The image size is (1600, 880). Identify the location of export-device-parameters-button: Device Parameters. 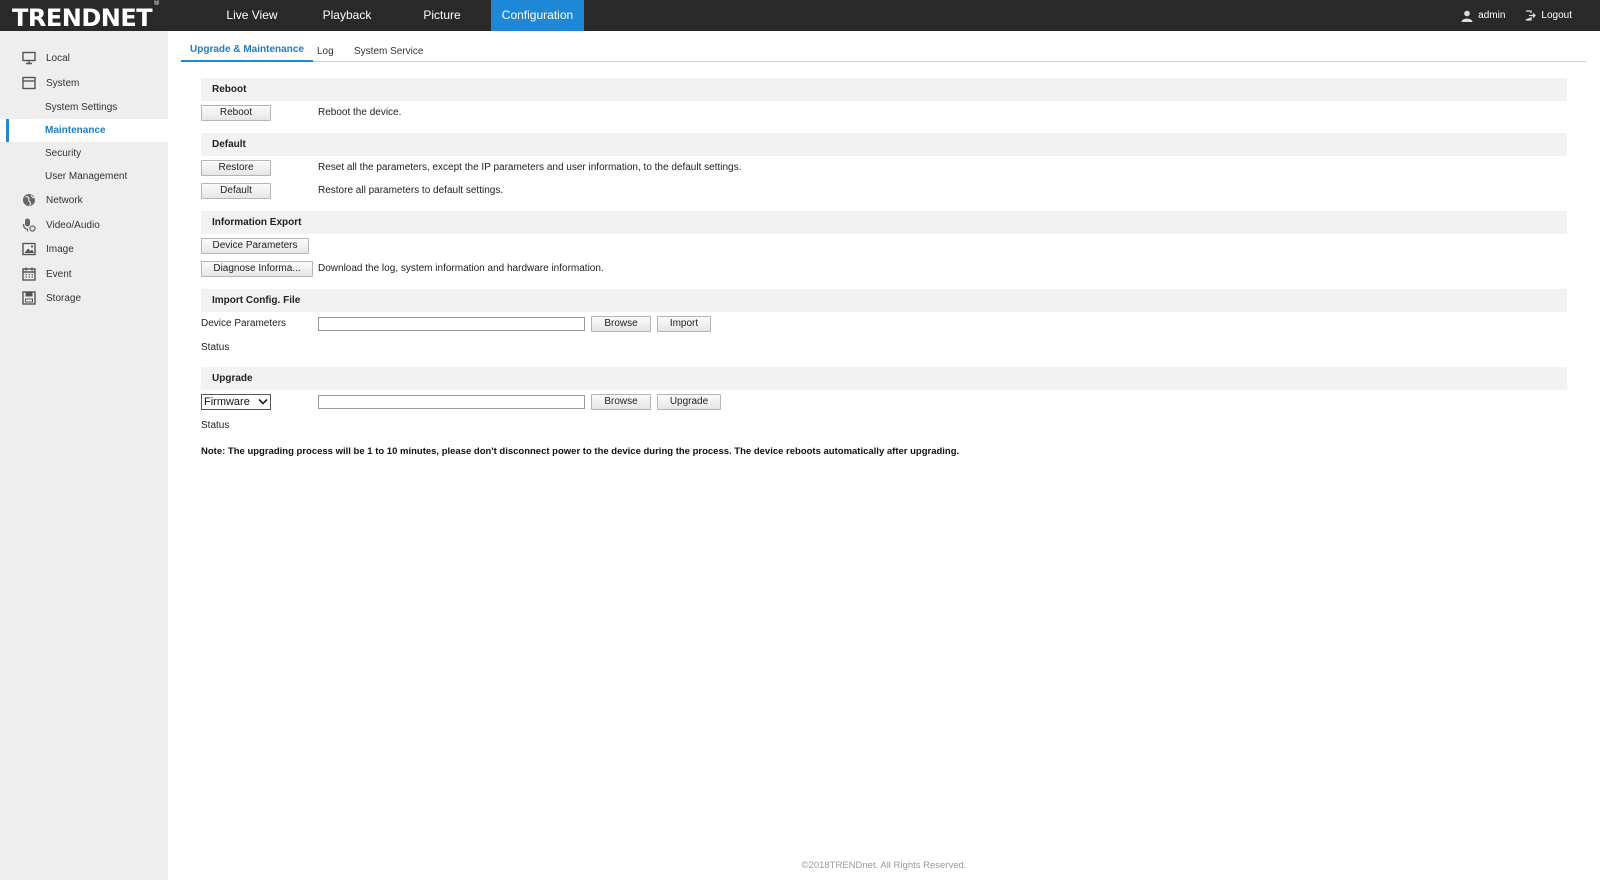
(255, 246).